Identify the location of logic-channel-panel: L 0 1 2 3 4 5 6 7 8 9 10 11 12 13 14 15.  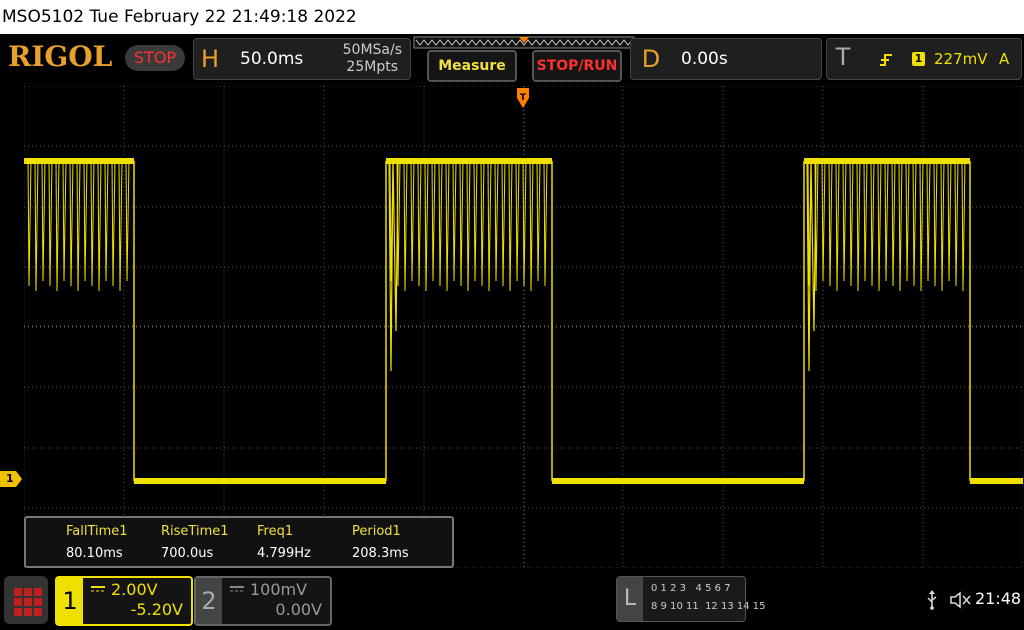
(691, 599).